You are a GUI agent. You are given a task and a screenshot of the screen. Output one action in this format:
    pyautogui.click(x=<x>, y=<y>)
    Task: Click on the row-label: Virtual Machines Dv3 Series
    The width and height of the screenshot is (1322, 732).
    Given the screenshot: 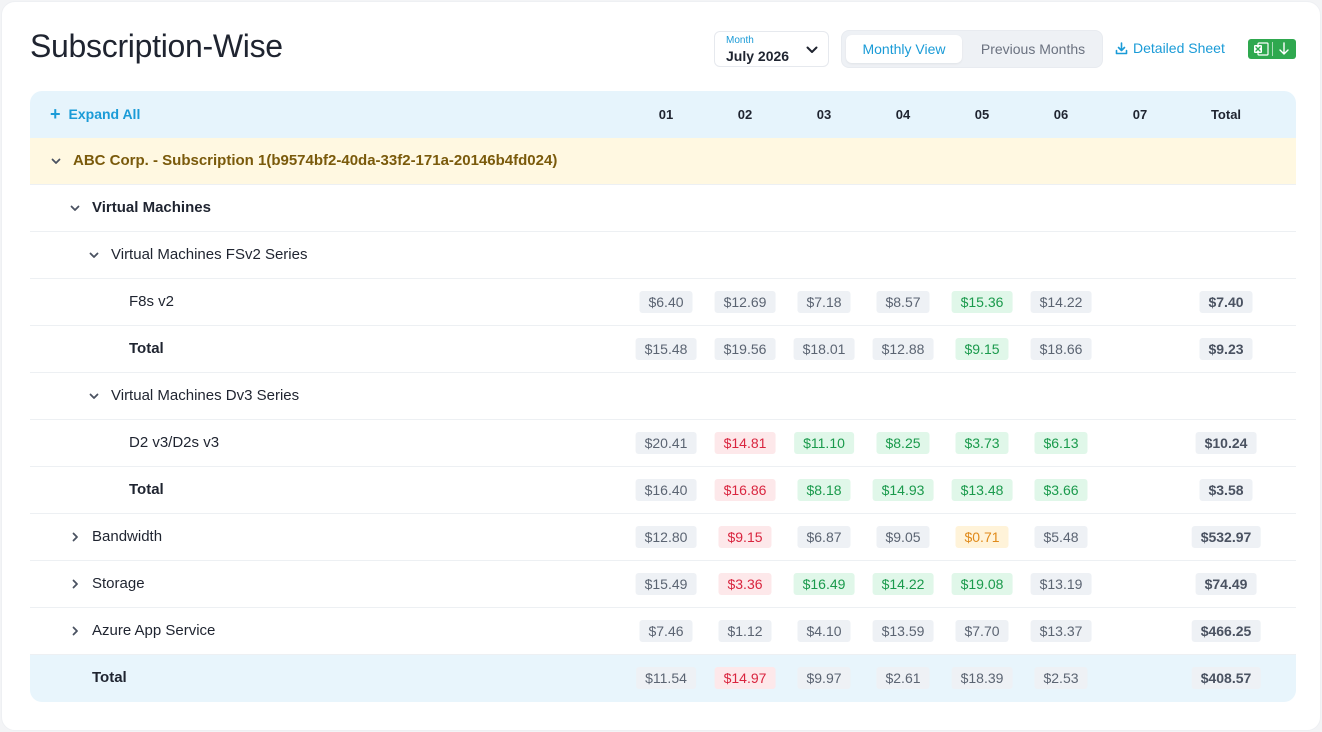 What is the action you would take?
    pyautogui.click(x=205, y=395)
    